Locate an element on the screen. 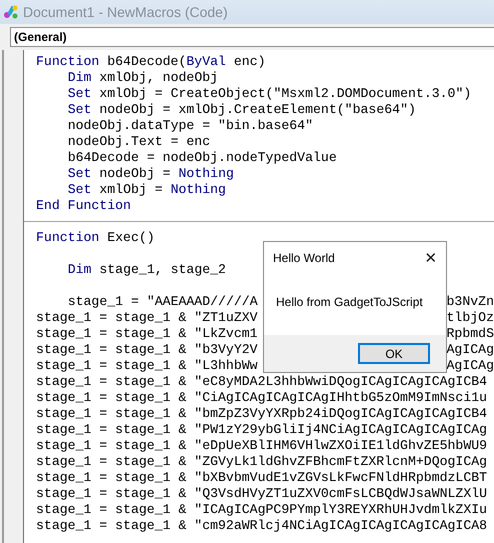 The image size is (494, 543). code-line: stage_1 = stage_1 & "ZT1uZXV is located at coordinates (147, 318).